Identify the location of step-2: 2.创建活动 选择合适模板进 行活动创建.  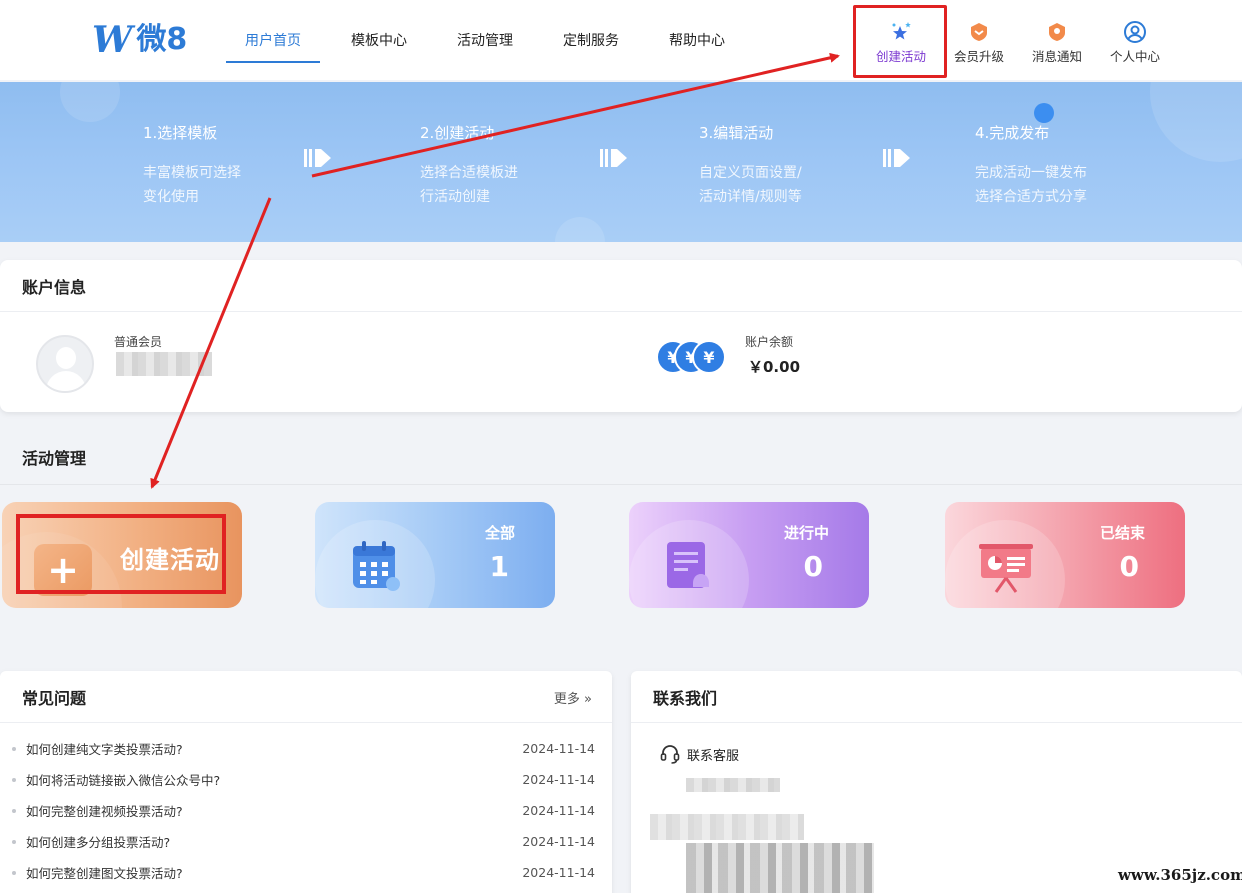
(469, 165).